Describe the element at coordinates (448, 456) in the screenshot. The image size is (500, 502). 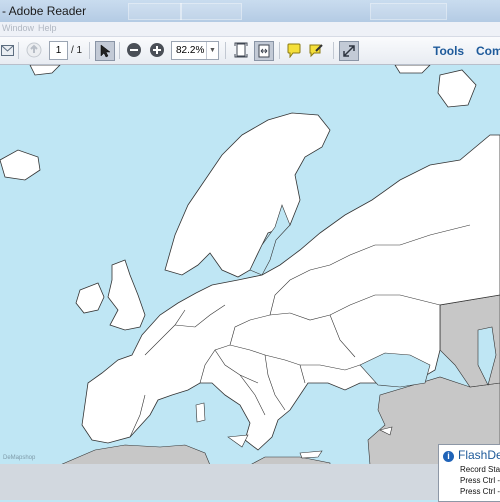
I see `info-icon: i` at that location.